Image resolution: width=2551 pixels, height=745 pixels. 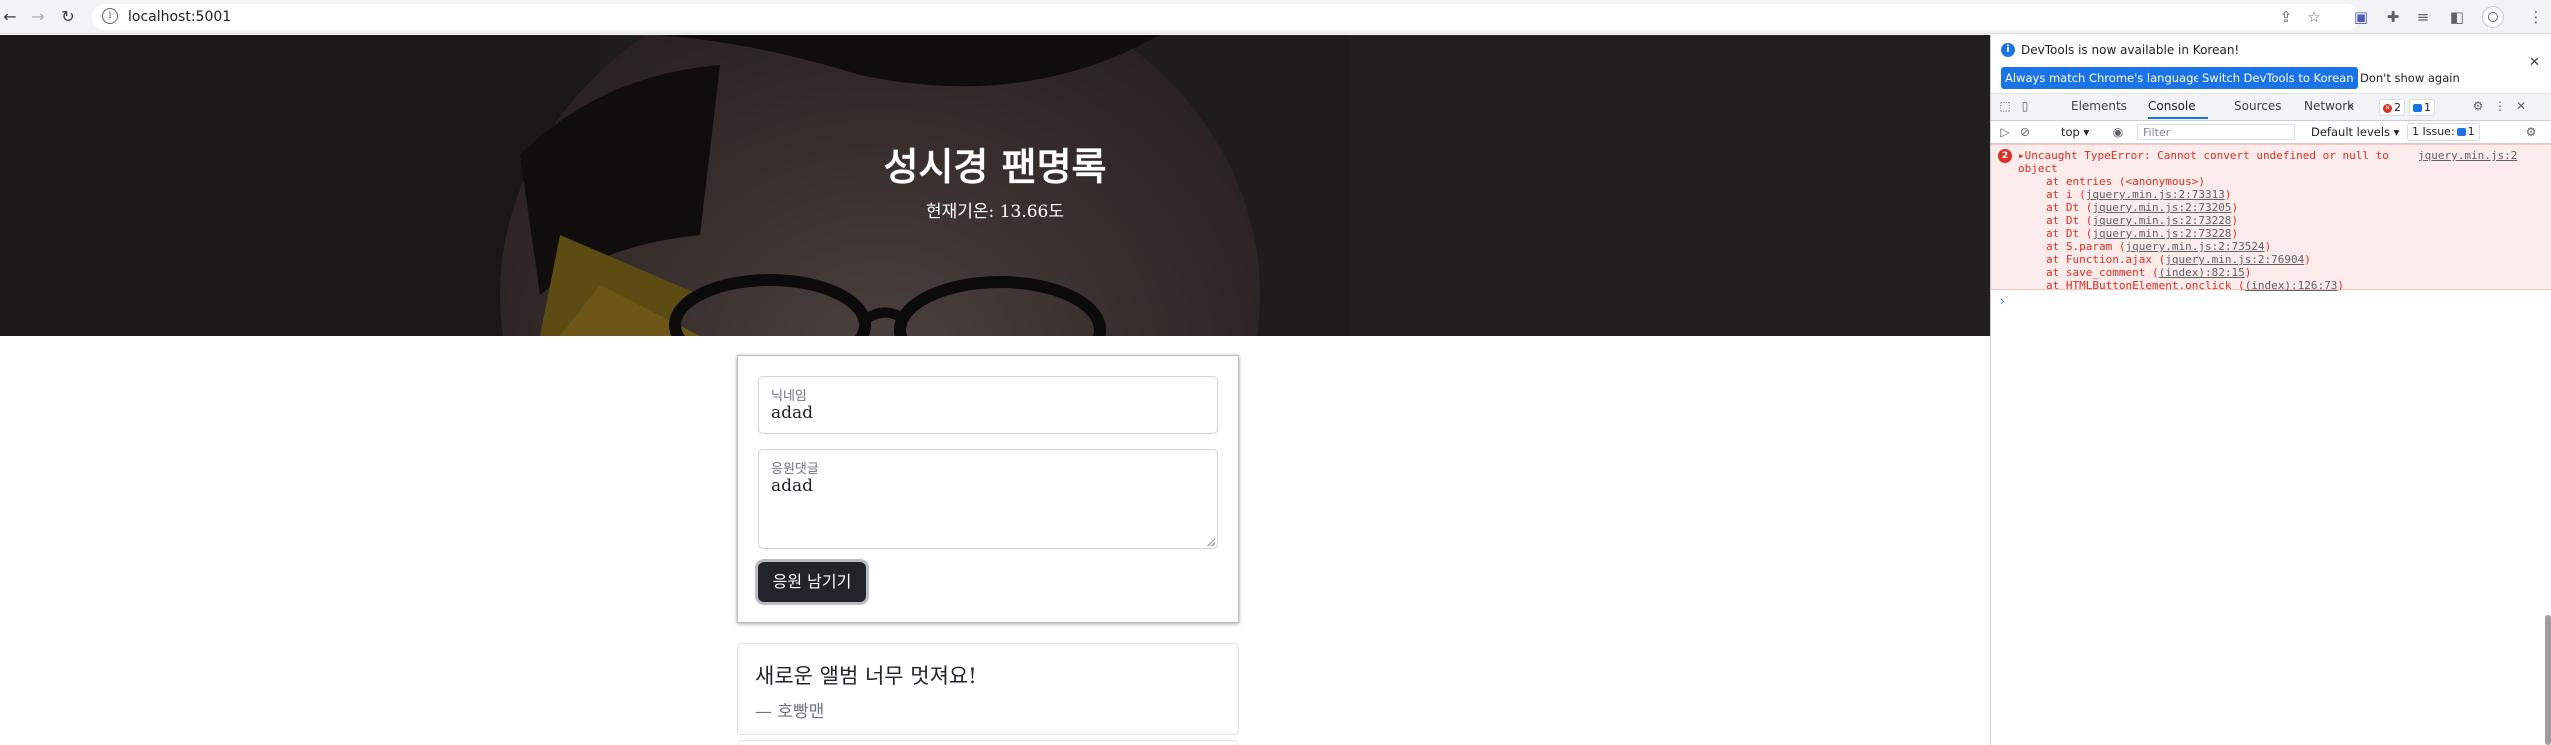 What do you see at coordinates (2393, 17) in the screenshot?
I see `puzzle-icon: ✚` at bounding box center [2393, 17].